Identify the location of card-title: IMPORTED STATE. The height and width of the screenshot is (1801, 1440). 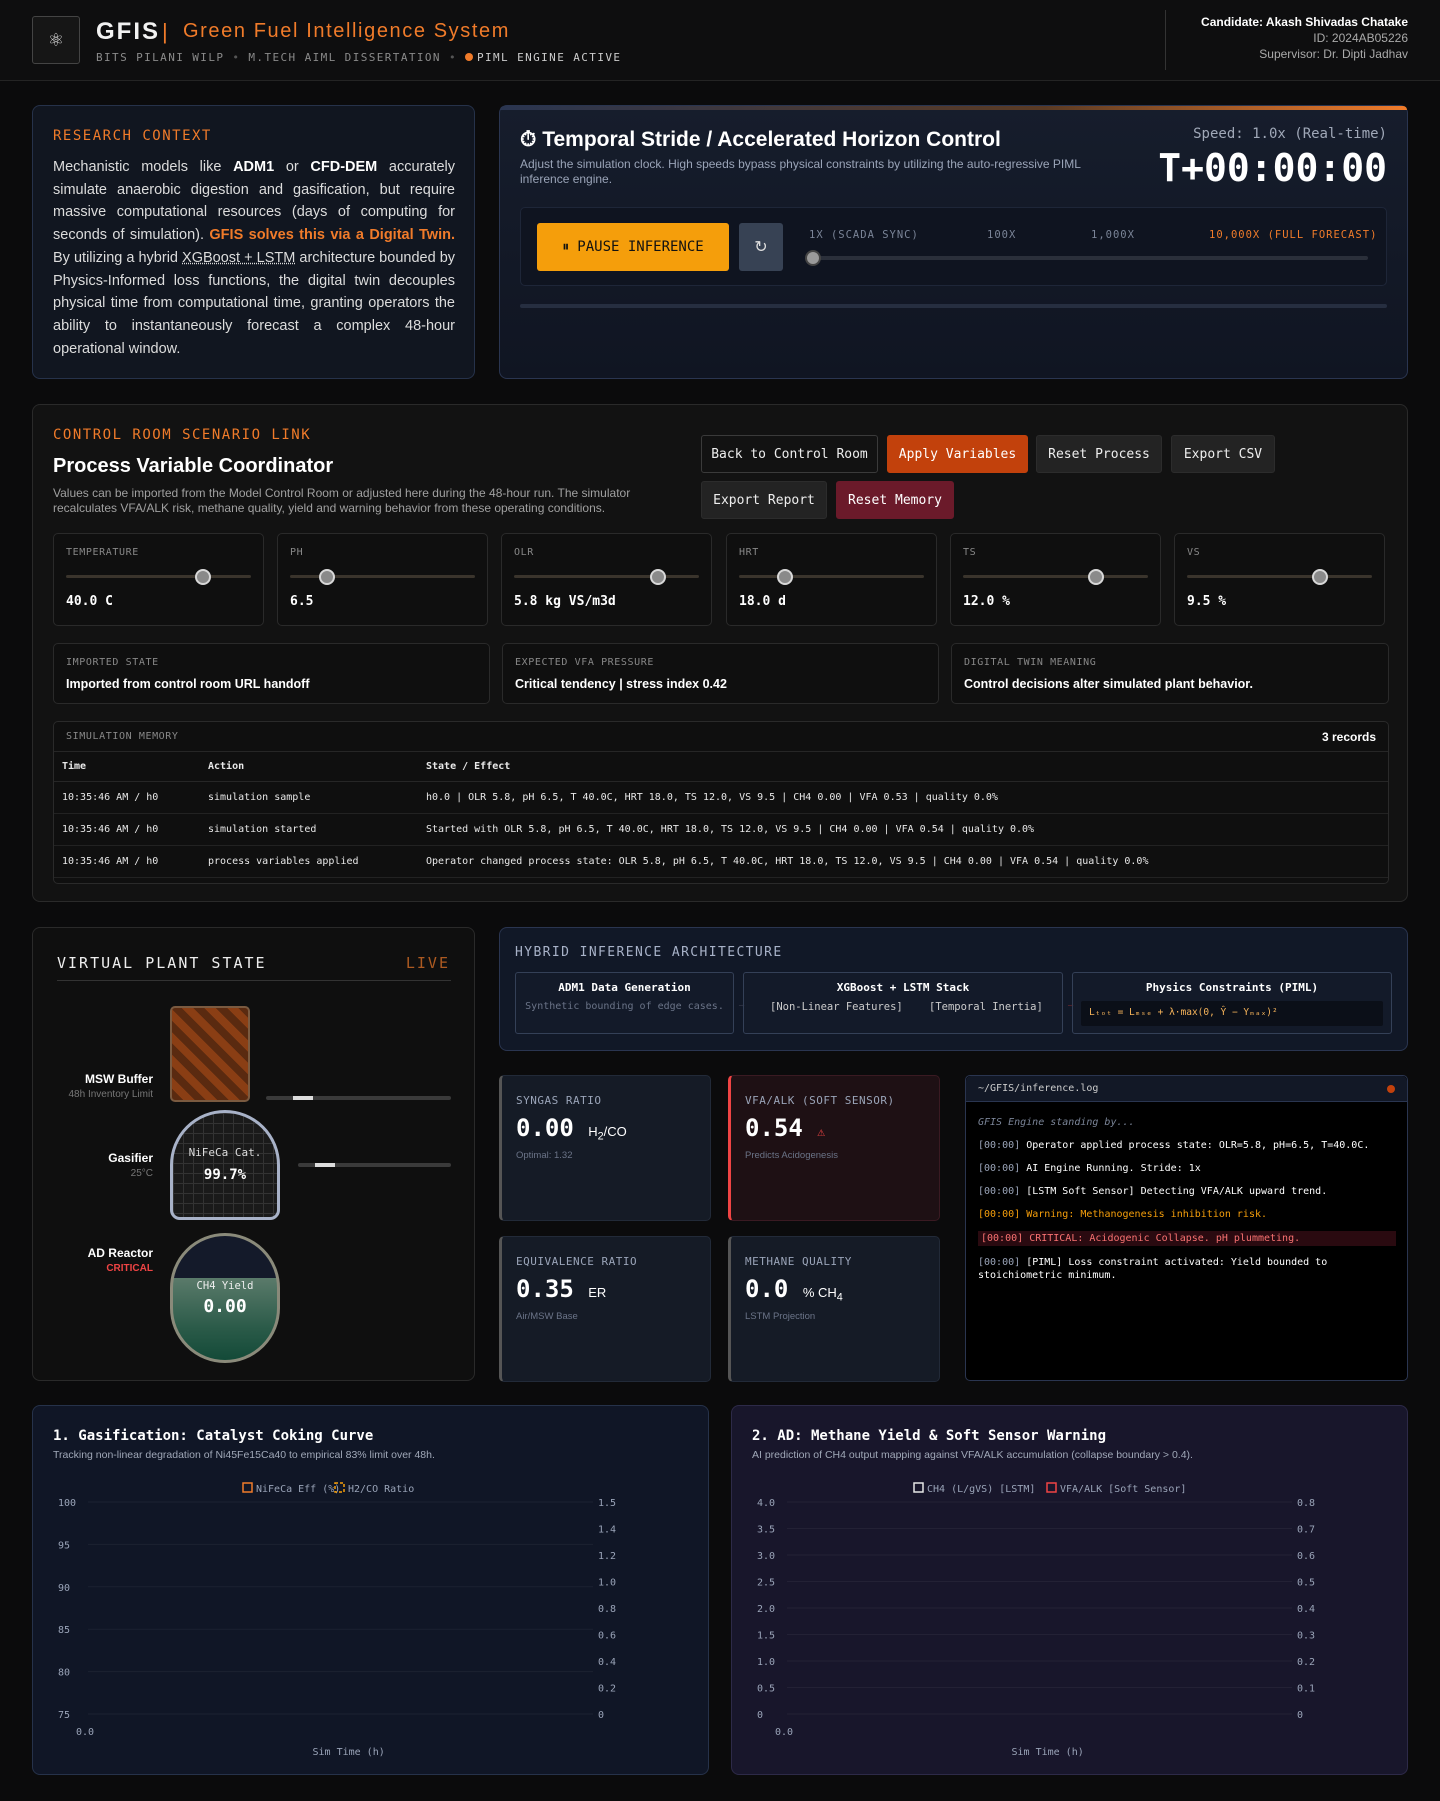
(112, 662).